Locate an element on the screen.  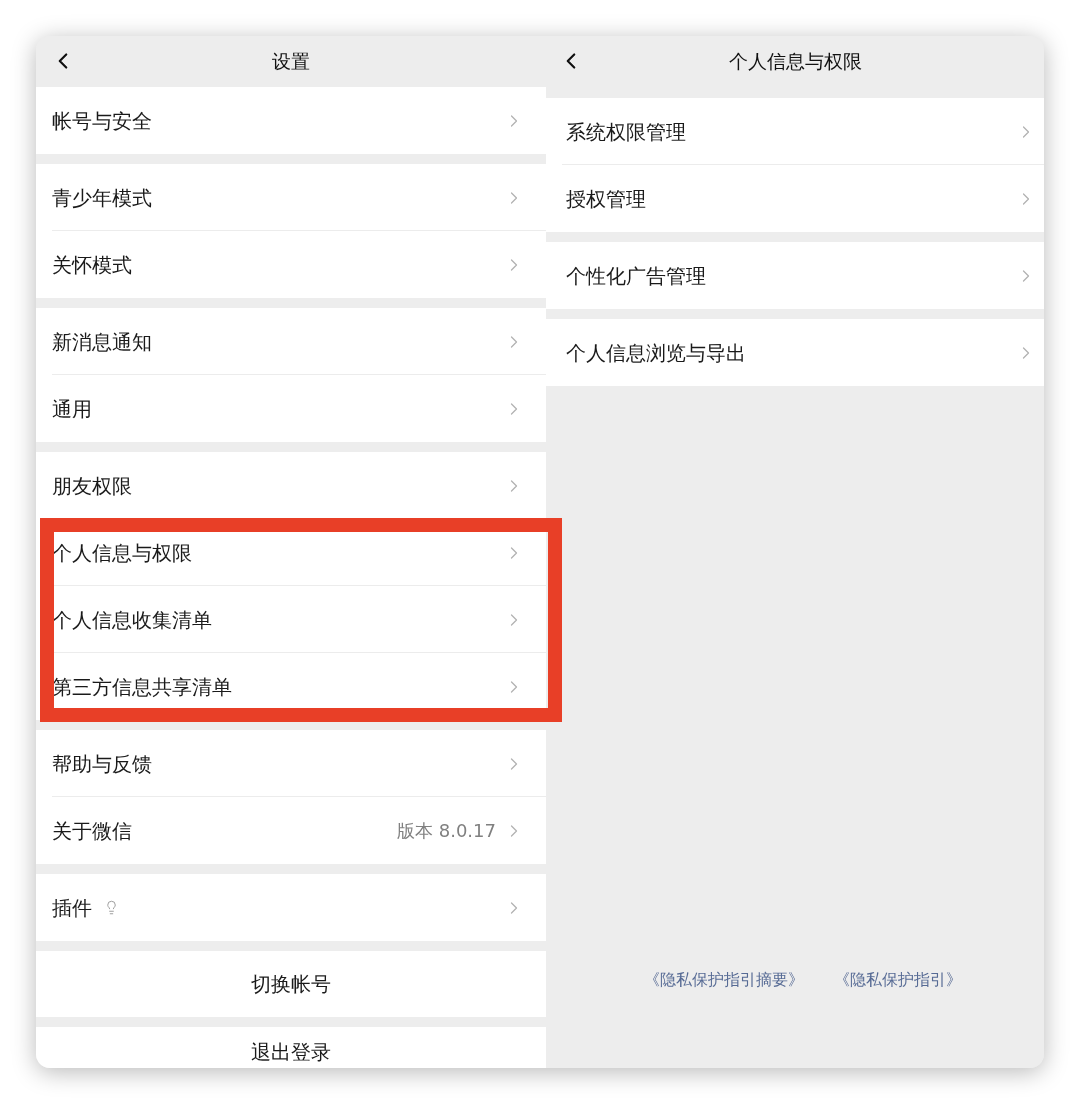
version-text: 版本 8.0.17 is located at coordinates (446, 831).